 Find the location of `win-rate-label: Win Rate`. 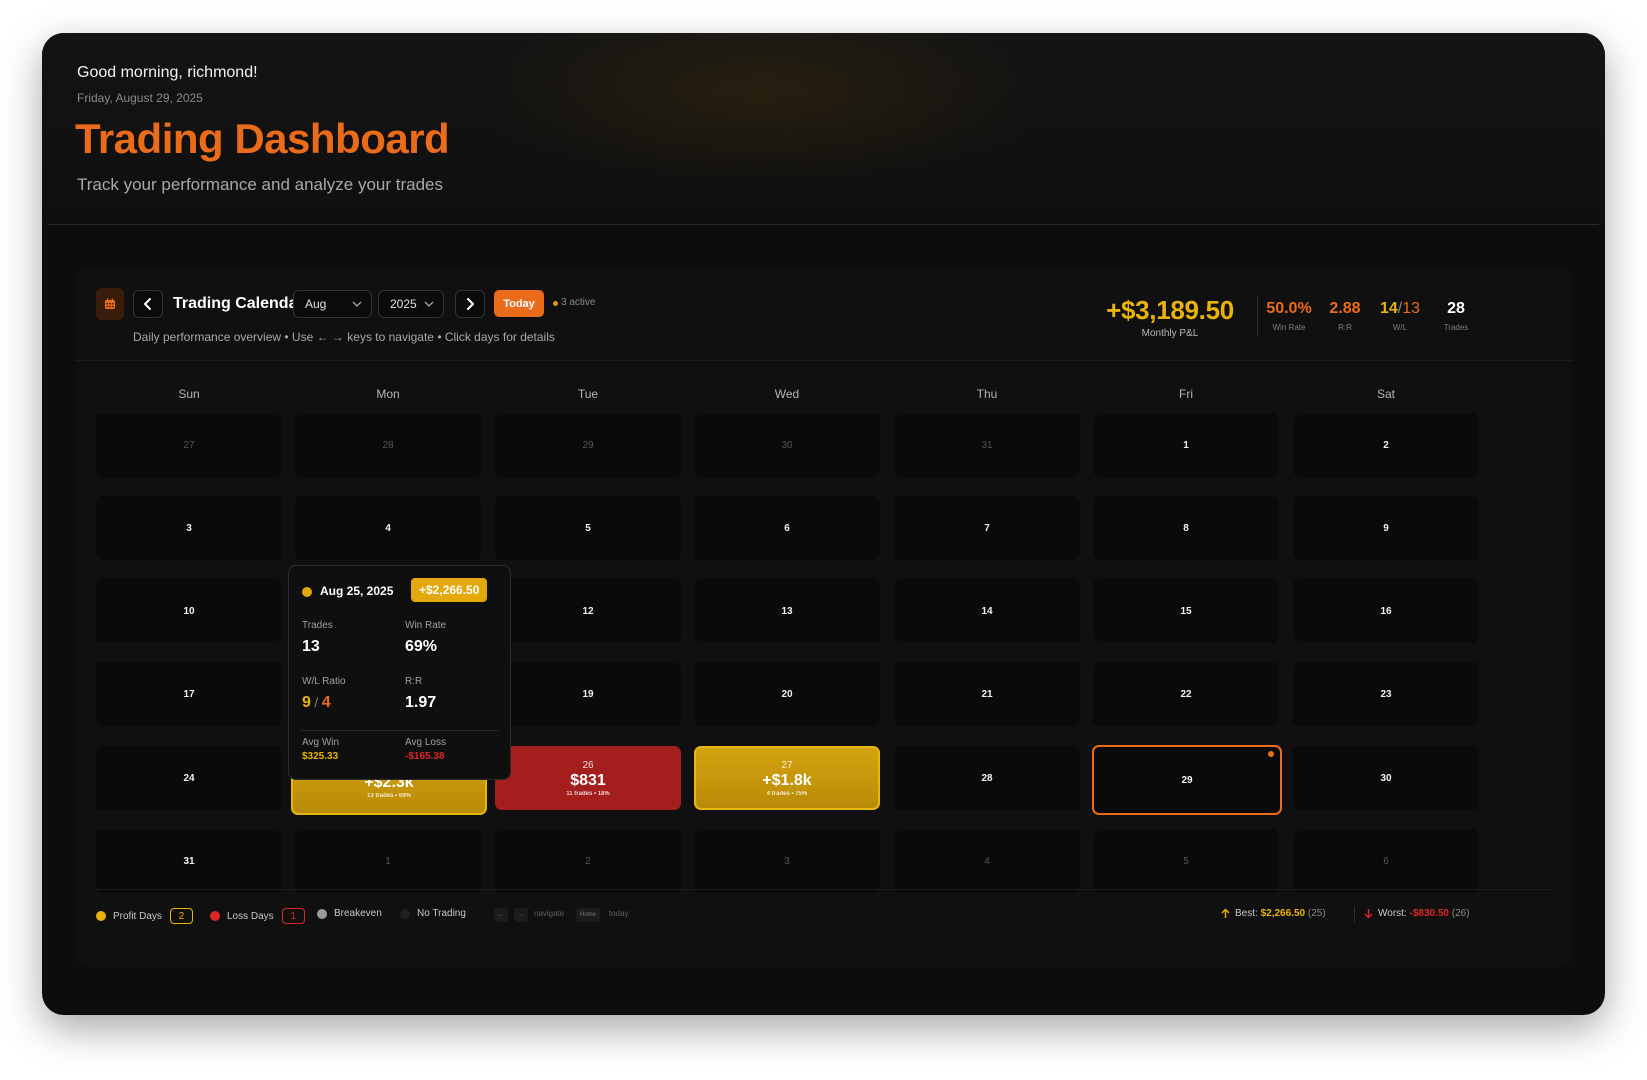

win-rate-label: Win Rate is located at coordinates (1289, 327).